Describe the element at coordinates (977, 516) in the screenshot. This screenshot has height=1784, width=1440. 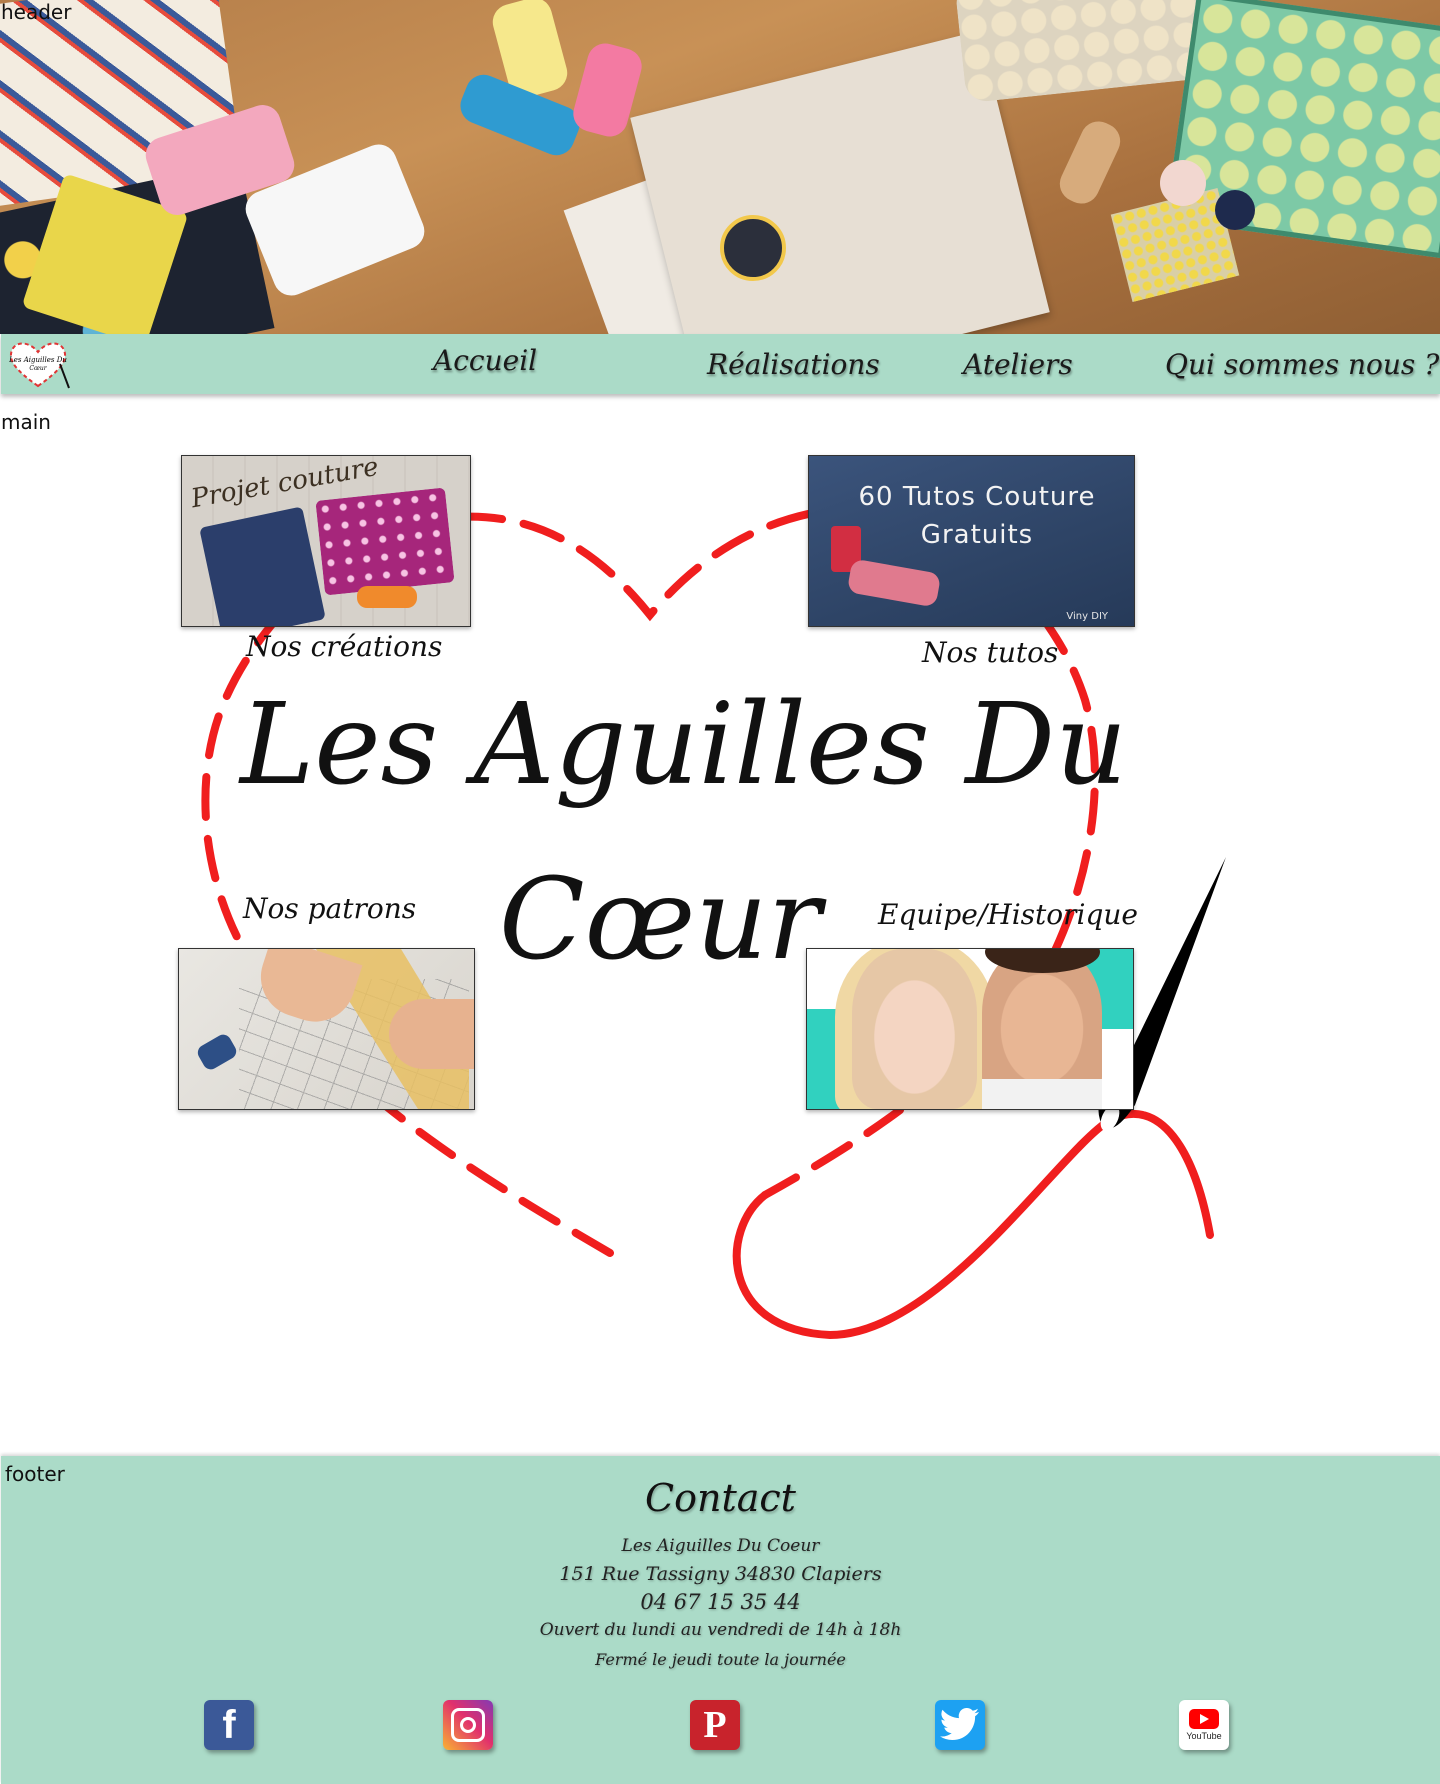
I see `thumbnail-text: 60 Tutos Couture Gratuits` at that location.